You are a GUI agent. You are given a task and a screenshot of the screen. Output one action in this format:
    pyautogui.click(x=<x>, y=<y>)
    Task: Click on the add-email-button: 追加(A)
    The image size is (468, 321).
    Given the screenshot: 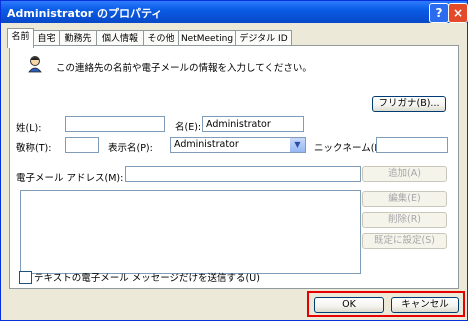 What is the action you would take?
    pyautogui.click(x=404, y=174)
    